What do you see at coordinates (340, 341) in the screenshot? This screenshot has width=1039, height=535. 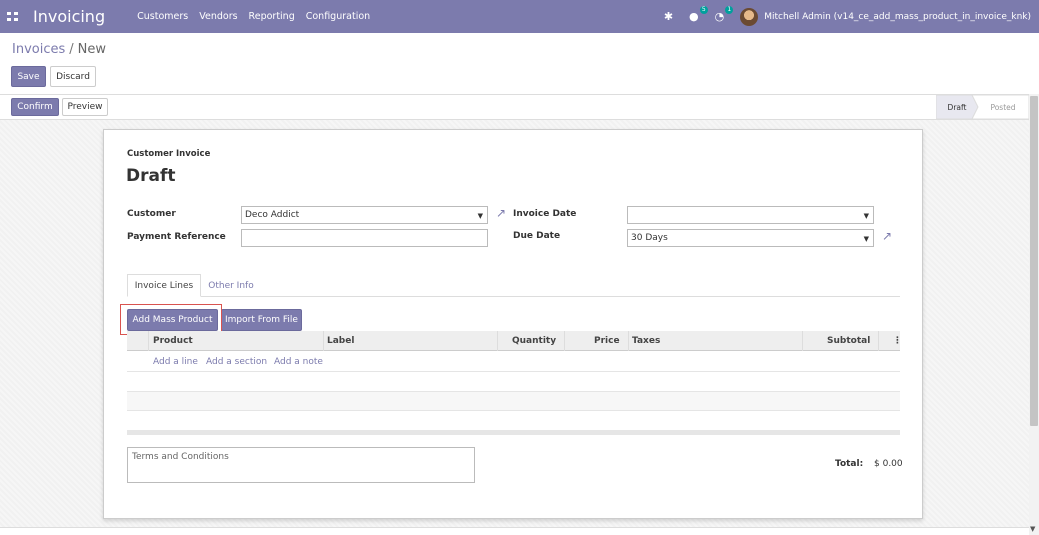 I see `col-label: Label` at bounding box center [340, 341].